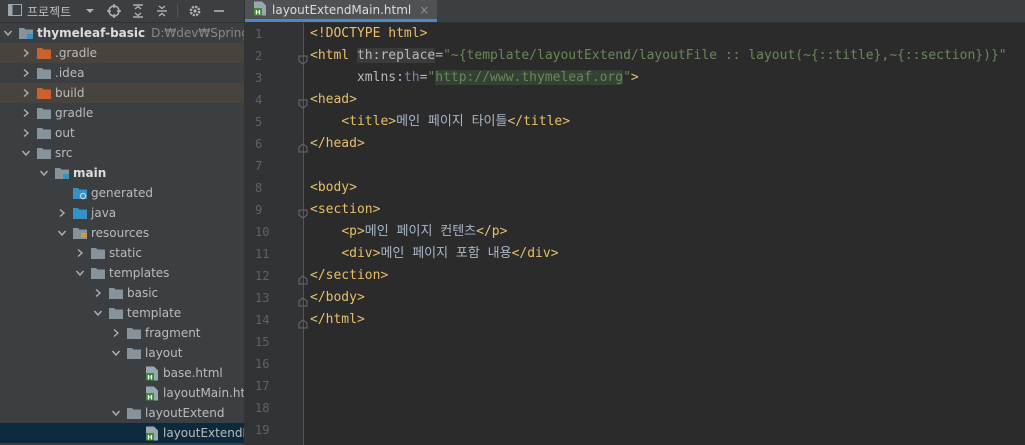 The image size is (1025, 445). I want to click on code-line-11: <div>메인 페이지 포함 내용</div>, so click(664, 254).